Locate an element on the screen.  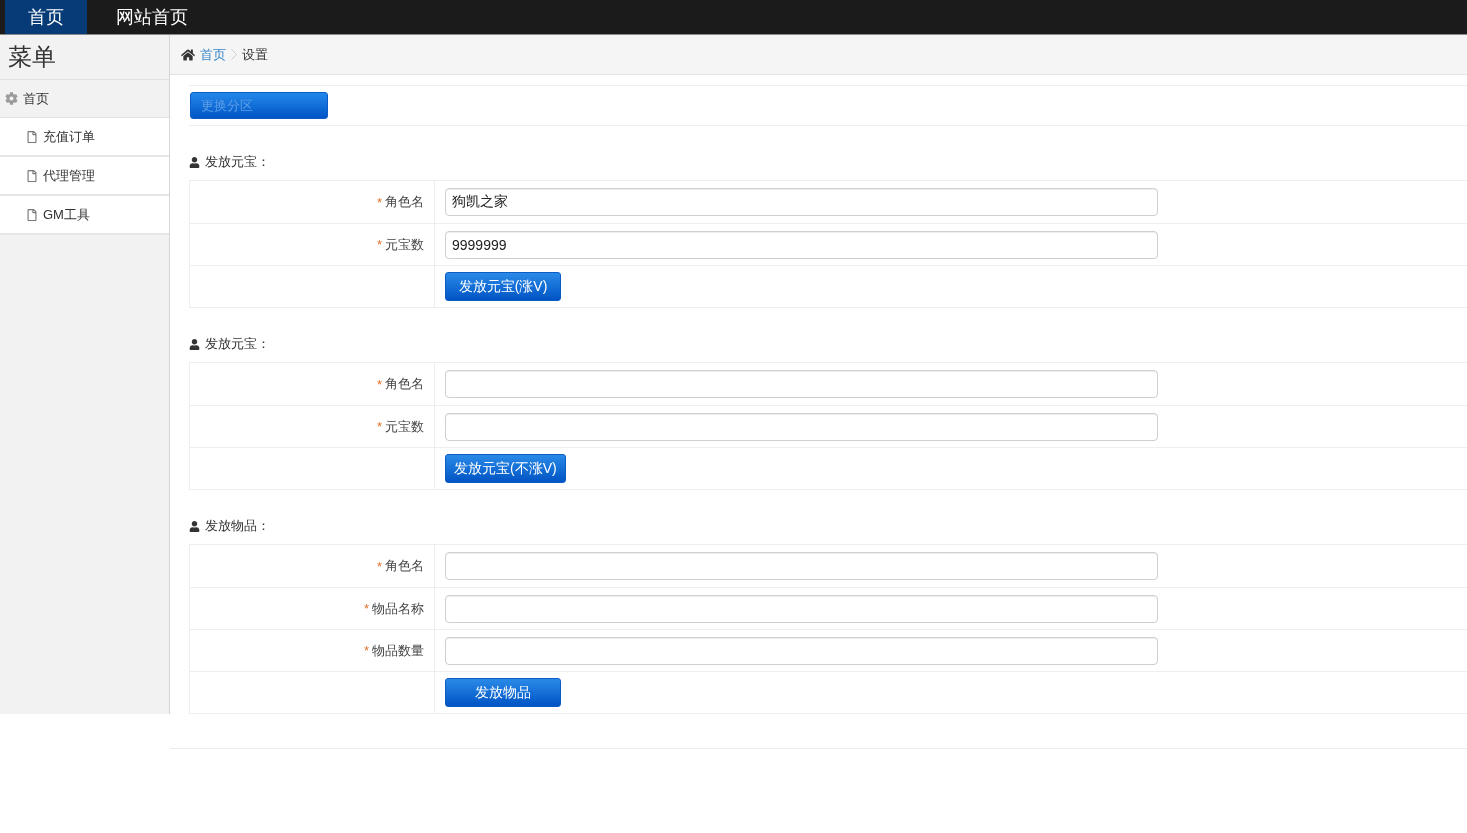
breadcrumb-current: 设置 is located at coordinates (255, 54).